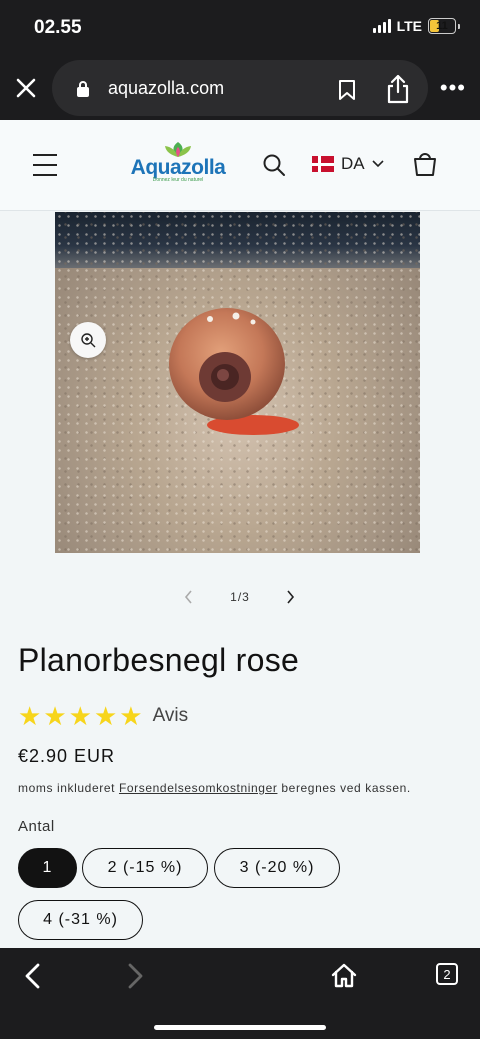 This screenshot has width=480, height=1039. What do you see at coordinates (347, 92) in the screenshot?
I see `bookmark-icon` at bounding box center [347, 92].